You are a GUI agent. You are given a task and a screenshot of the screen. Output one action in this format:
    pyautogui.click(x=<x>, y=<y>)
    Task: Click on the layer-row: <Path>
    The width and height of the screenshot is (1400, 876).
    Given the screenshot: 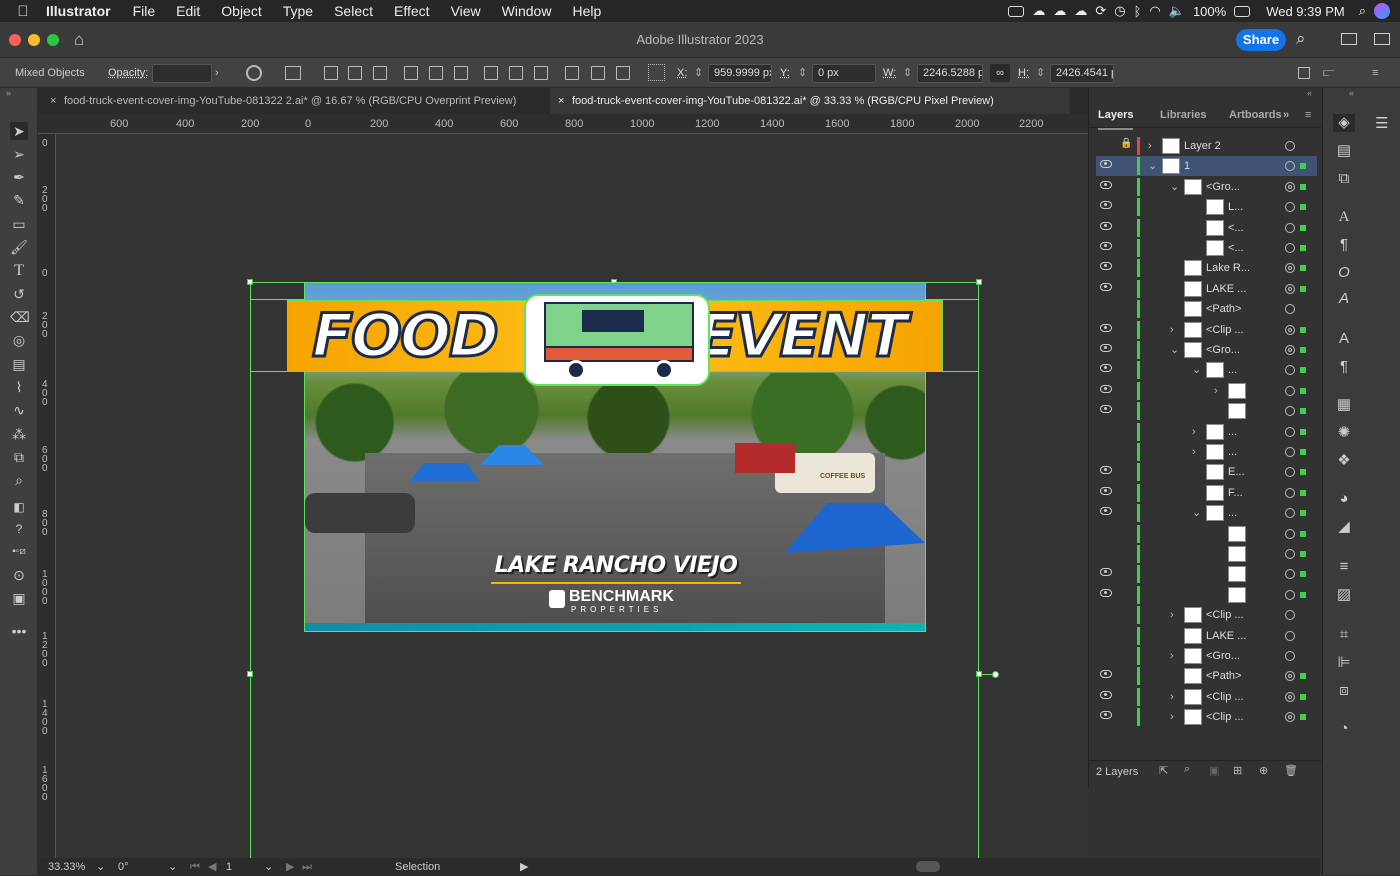 What is the action you would take?
    pyautogui.click(x=1206, y=676)
    